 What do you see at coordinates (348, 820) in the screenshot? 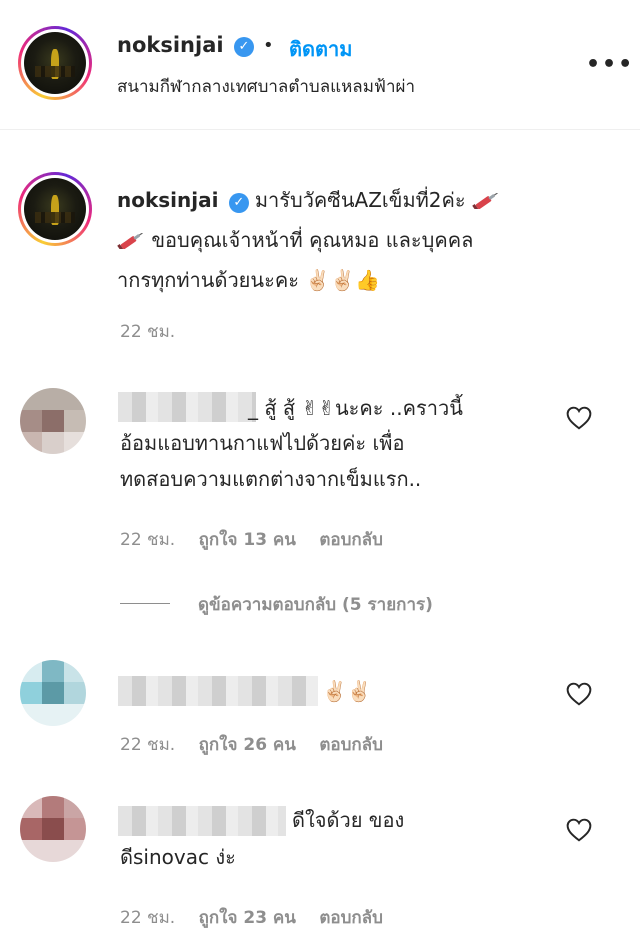
I see `comment-text-line: ดีใจด้วย ของ` at bounding box center [348, 820].